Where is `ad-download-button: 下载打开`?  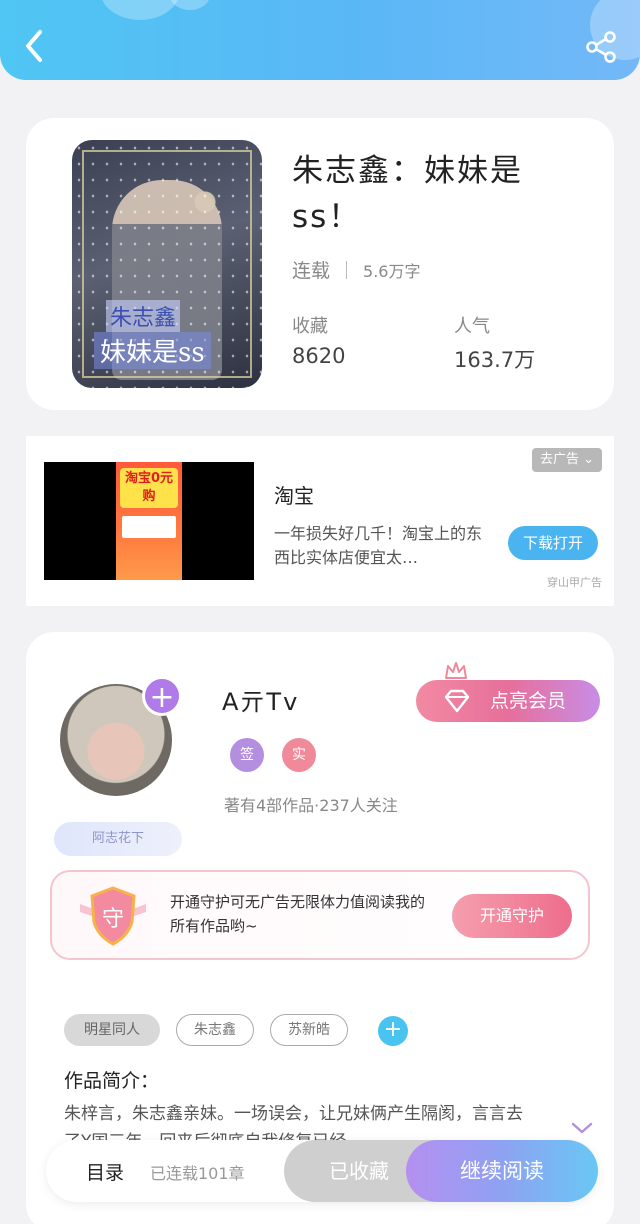
ad-download-button: 下载打开 is located at coordinates (553, 543).